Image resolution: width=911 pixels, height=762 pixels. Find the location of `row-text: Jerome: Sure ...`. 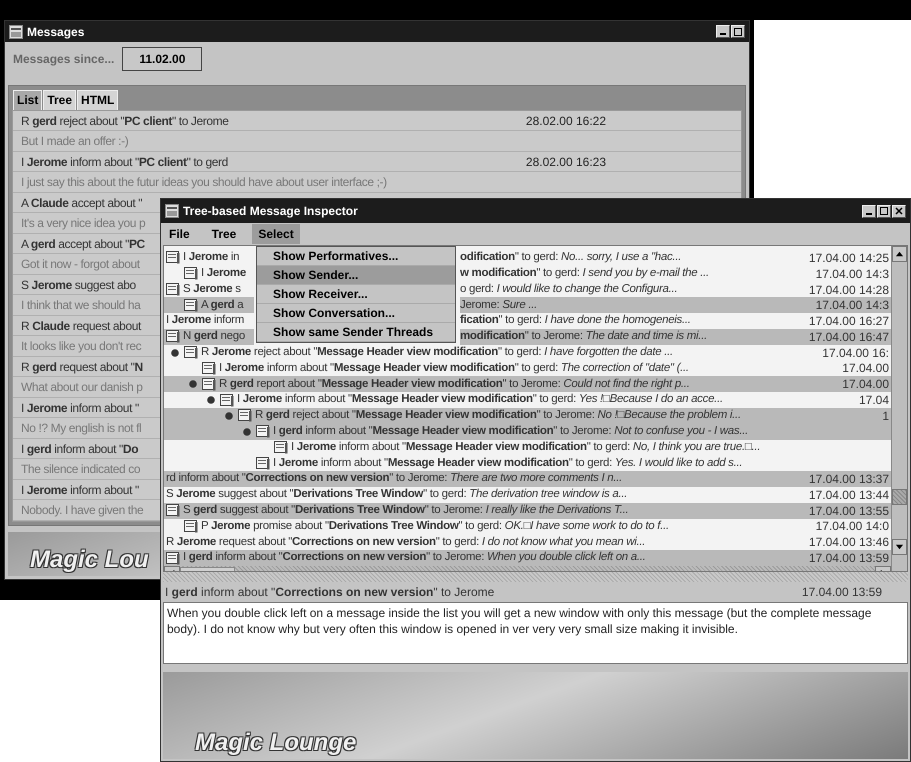

row-text: Jerome: Sure ... is located at coordinates (499, 305).